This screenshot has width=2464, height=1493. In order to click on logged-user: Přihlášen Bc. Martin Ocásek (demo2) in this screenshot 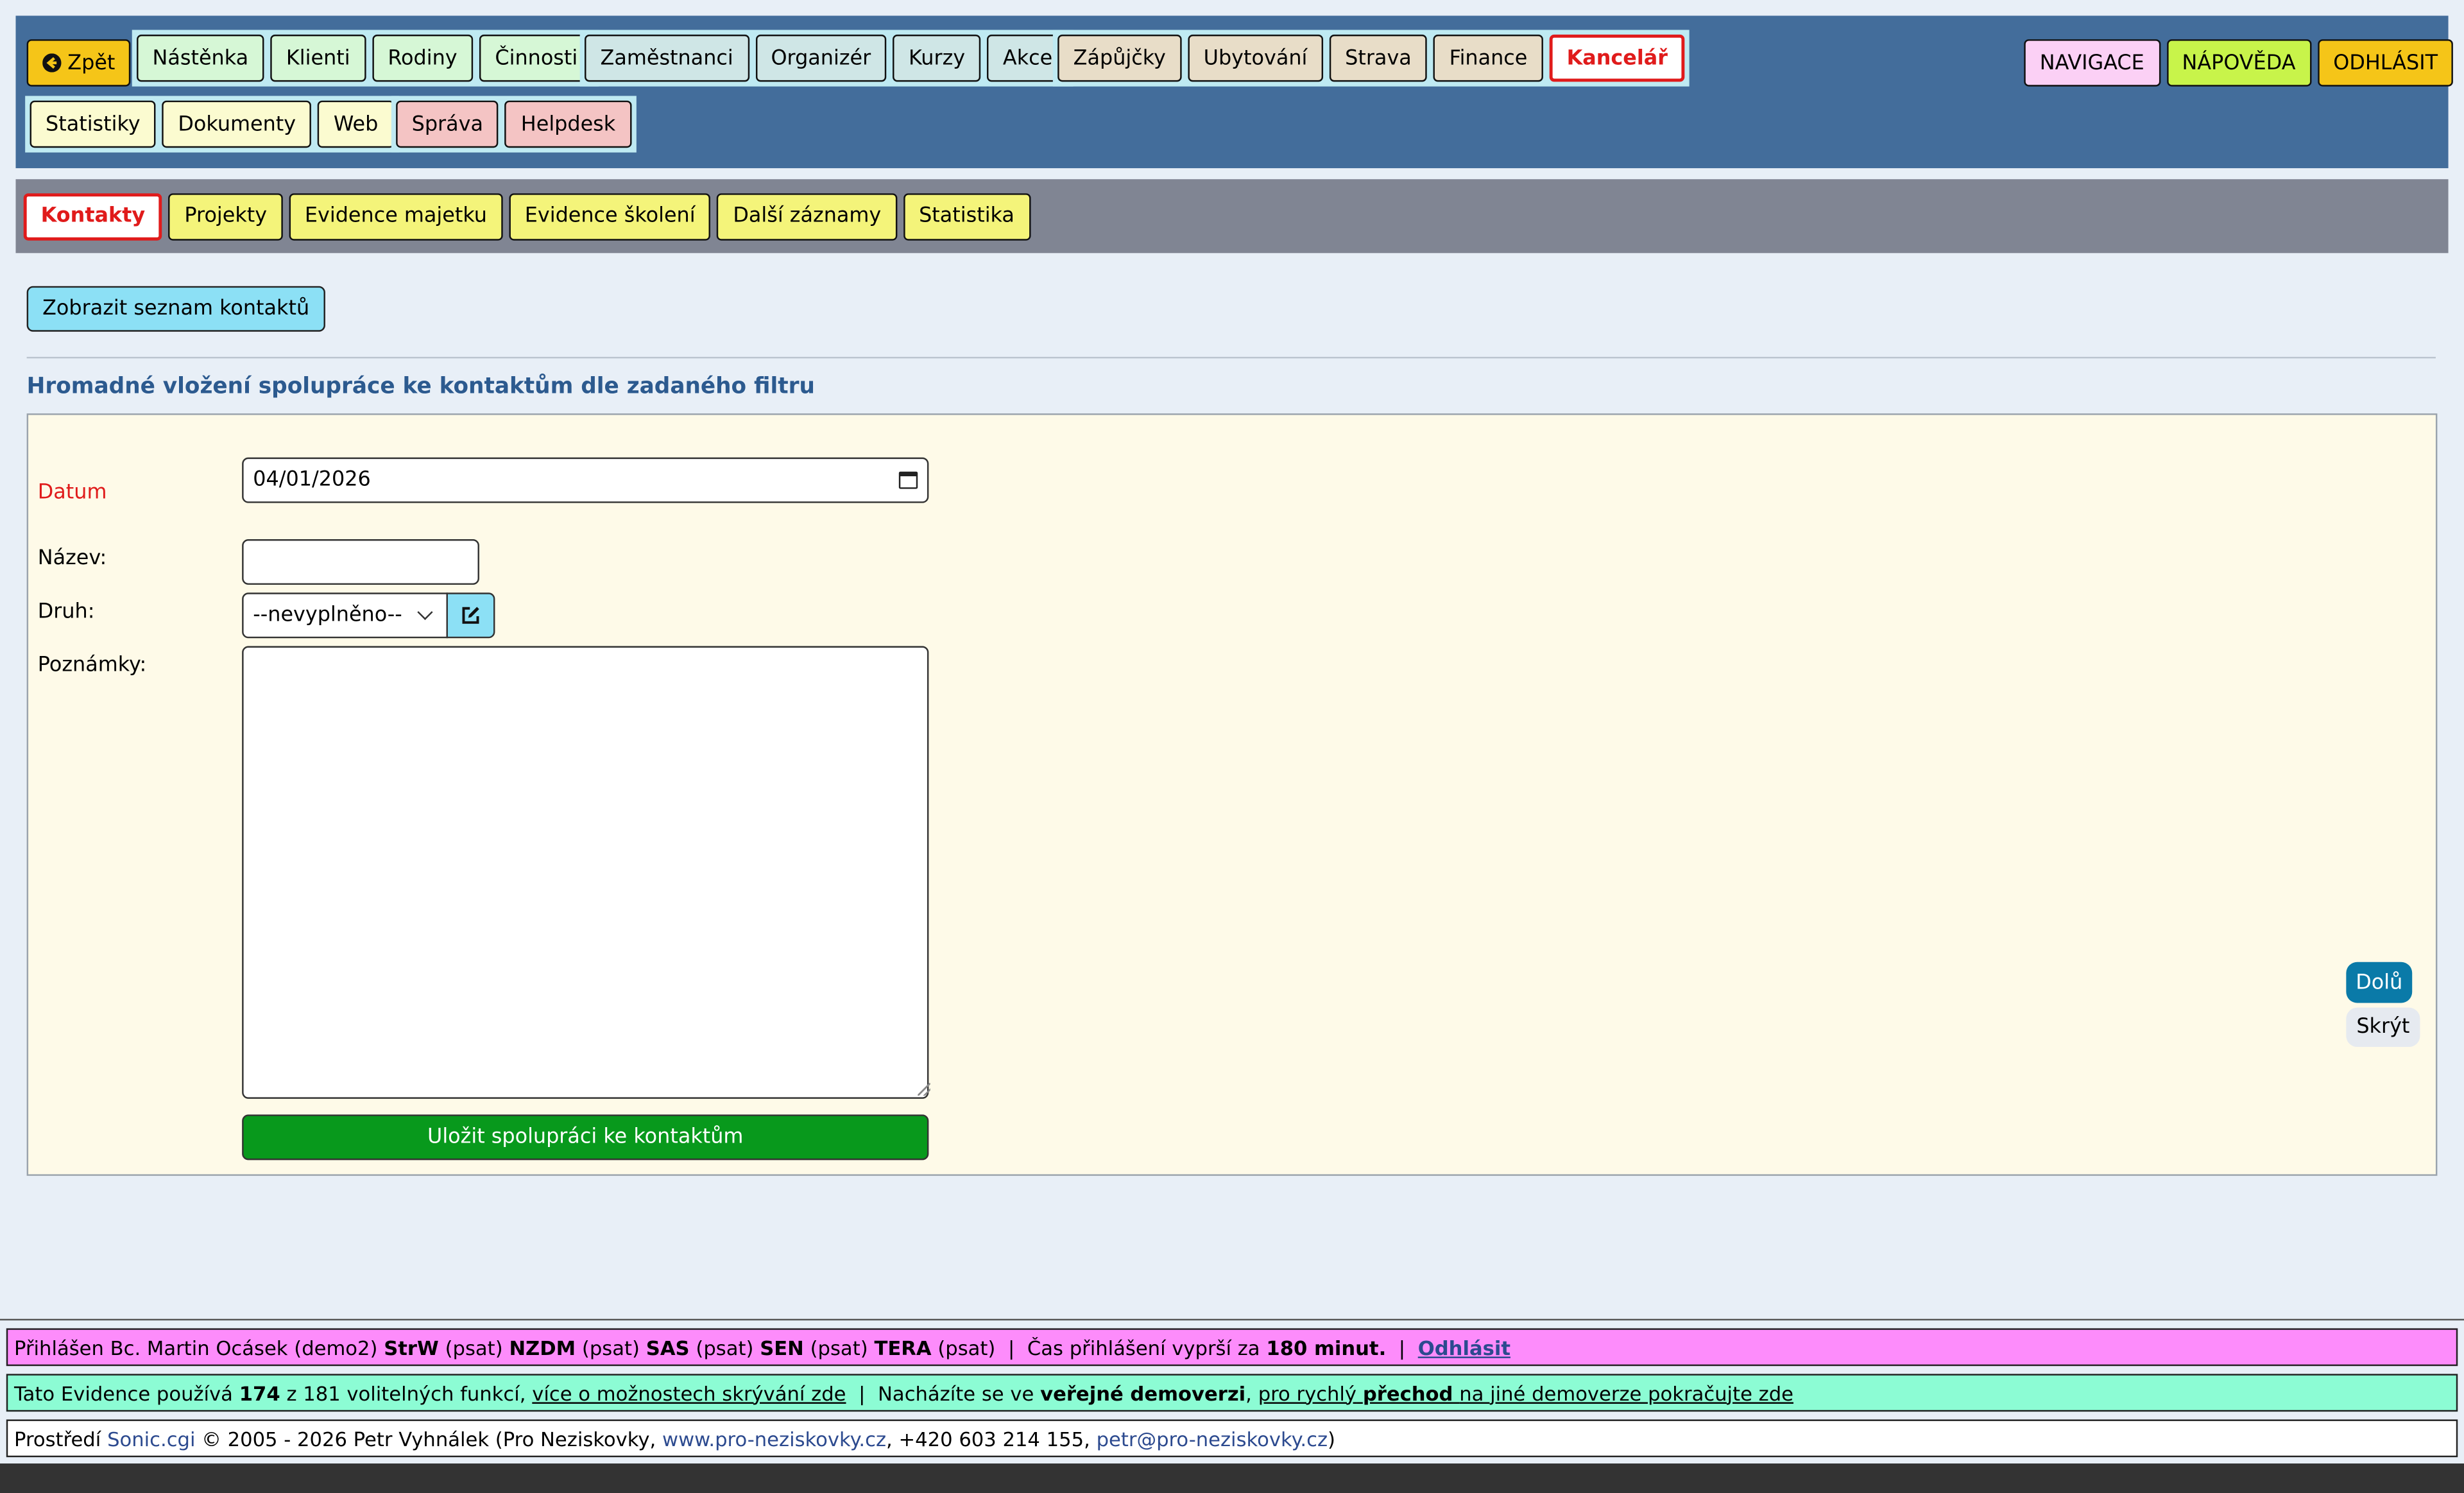, I will do `click(196, 1347)`.